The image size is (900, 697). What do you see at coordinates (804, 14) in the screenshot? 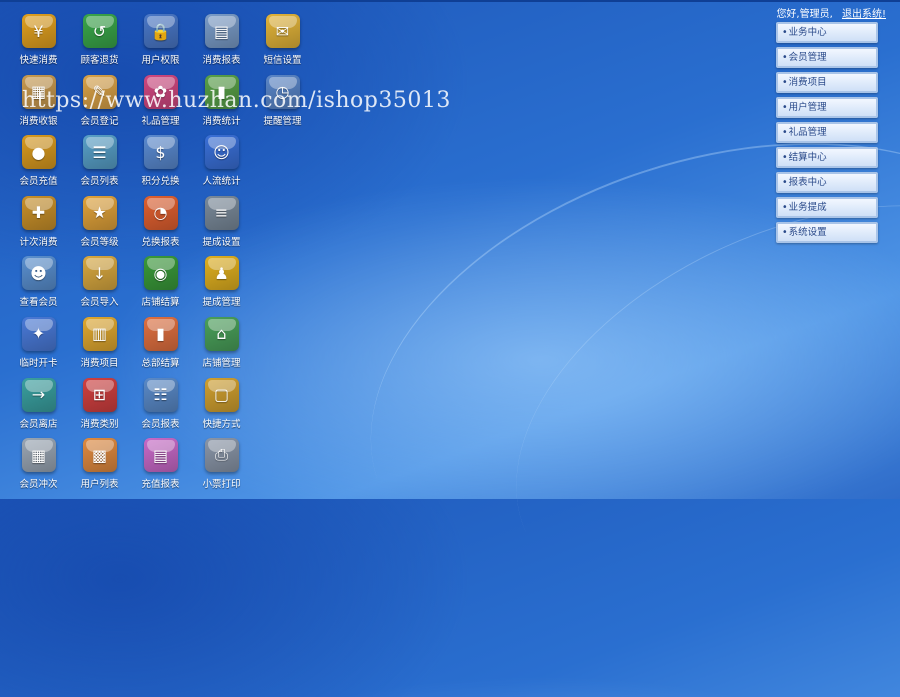
I see `greeting-text: 您好,管理员,` at bounding box center [804, 14].